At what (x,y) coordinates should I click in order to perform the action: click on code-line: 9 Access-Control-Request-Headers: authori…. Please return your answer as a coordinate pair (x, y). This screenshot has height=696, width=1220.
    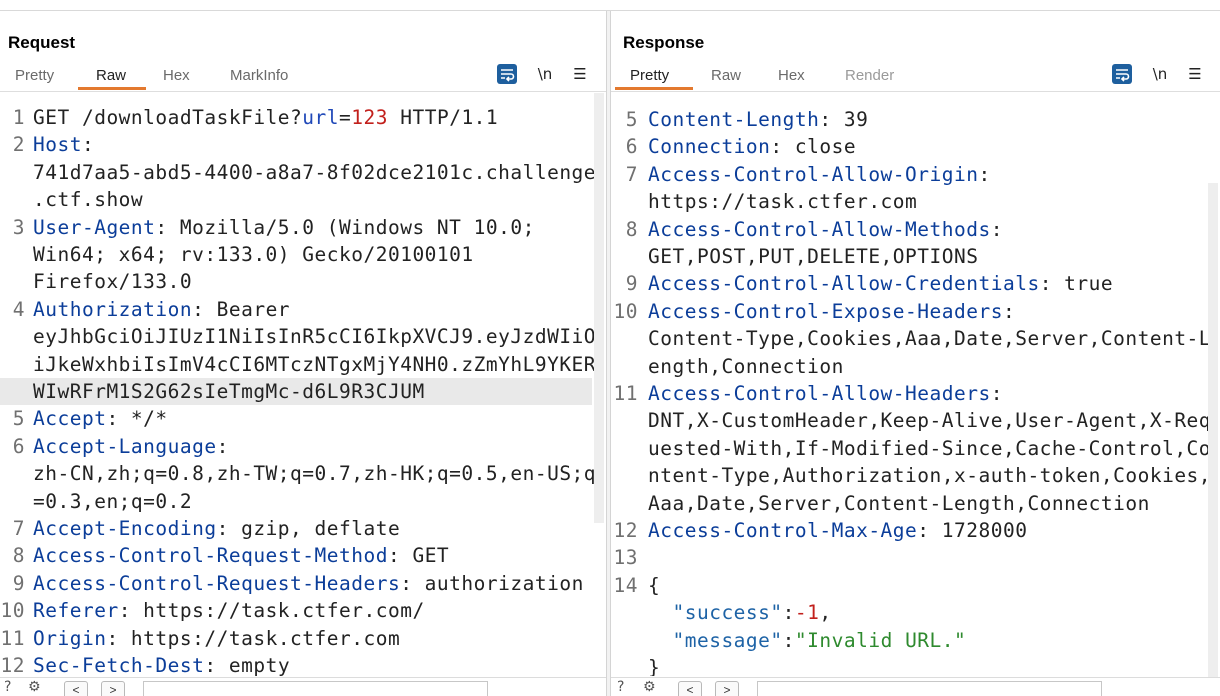
    Looking at the image, I should click on (296, 583).